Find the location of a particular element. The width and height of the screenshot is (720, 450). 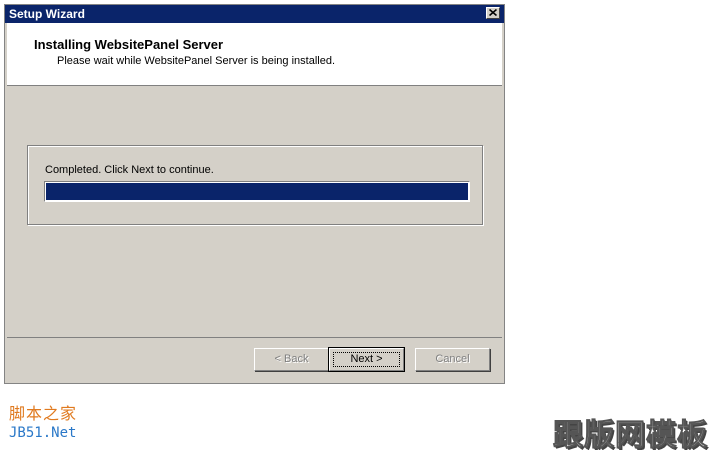

progress-group-box: Completed. Click Next to continue. is located at coordinates (255, 185).